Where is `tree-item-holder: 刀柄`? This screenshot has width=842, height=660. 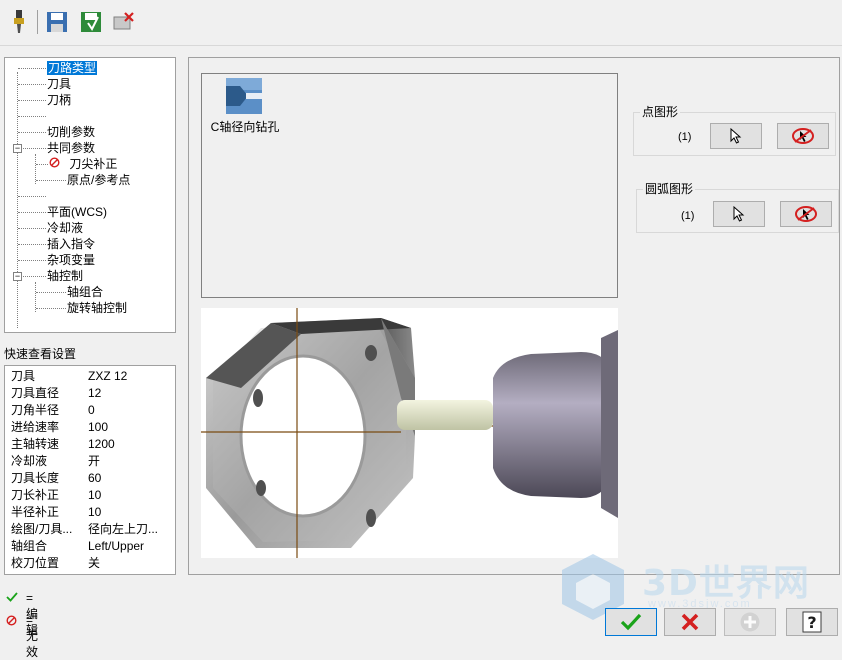
tree-item-holder: 刀柄 is located at coordinates (59, 100).